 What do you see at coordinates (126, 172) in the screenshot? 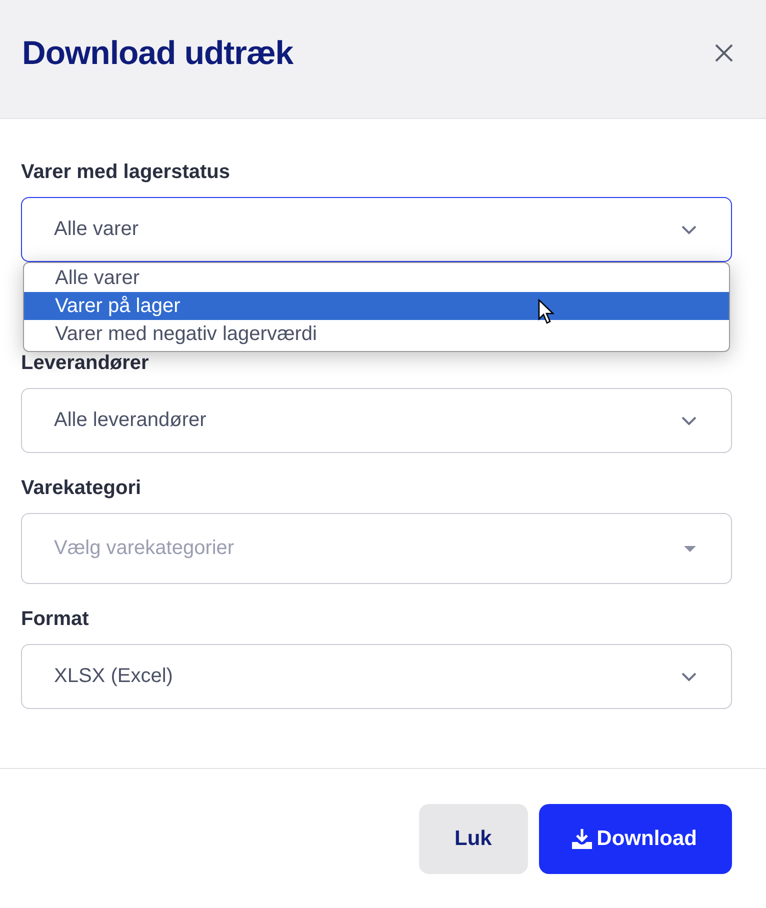
I see `field-label: Varer med lagerstatus` at bounding box center [126, 172].